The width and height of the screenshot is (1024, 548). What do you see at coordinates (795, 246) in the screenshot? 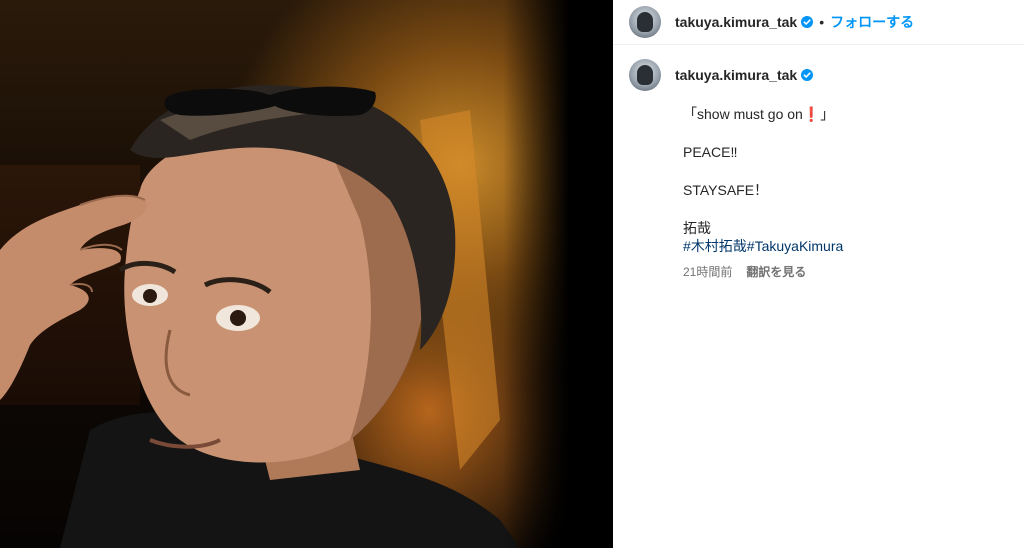
I see `hashtag-link: #TakuyaKimura` at bounding box center [795, 246].